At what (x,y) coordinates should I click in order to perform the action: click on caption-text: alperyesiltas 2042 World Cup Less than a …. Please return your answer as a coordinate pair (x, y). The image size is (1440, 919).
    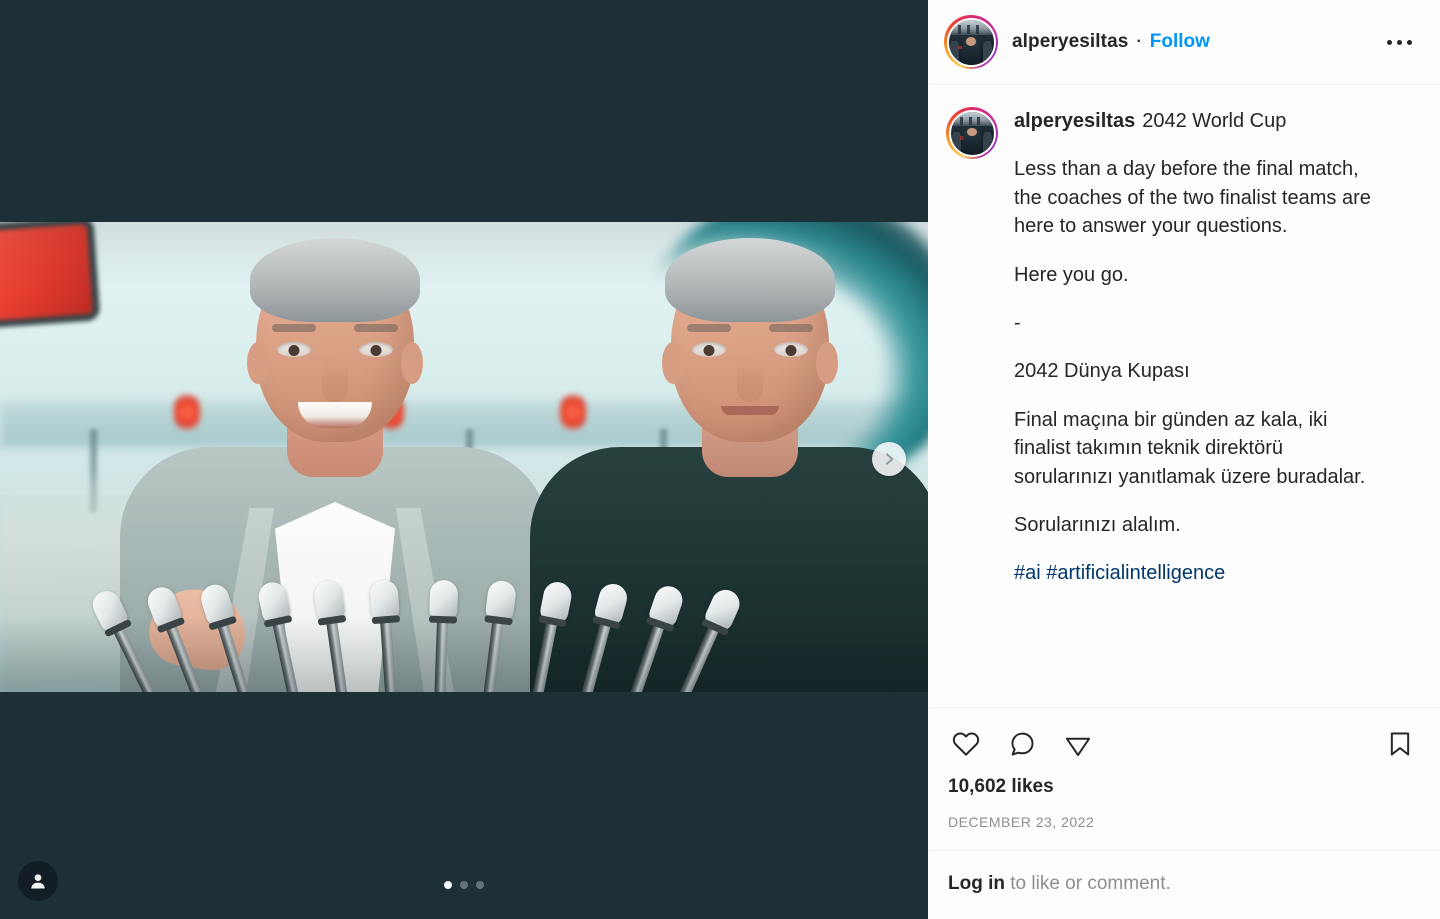
    Looking at the image, I should click on (1198, 347).